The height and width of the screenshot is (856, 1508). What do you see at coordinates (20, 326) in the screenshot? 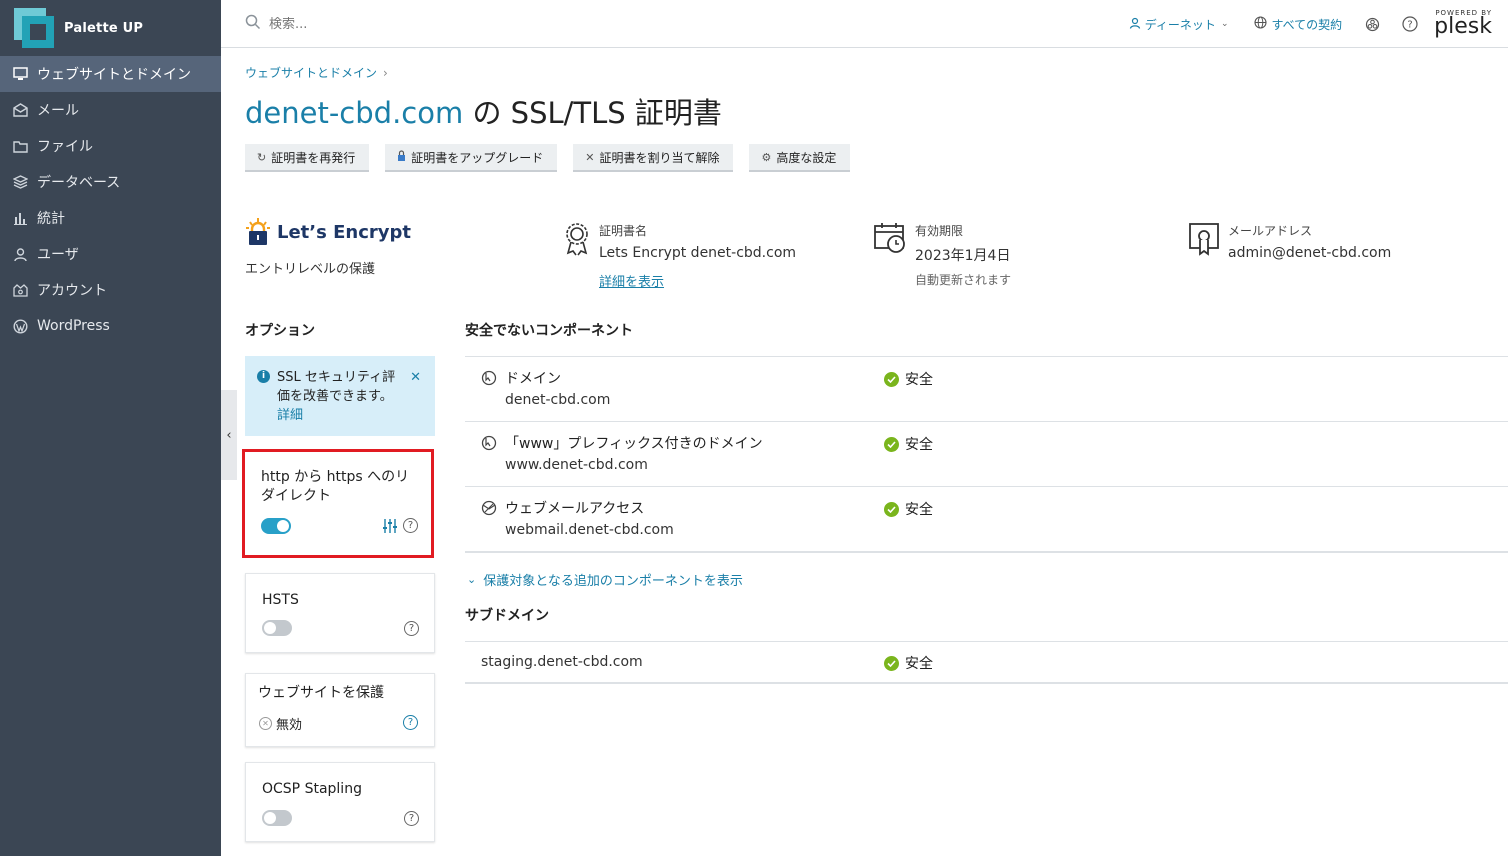
I see `wordpress-icon` at bounding box center [20, 326].